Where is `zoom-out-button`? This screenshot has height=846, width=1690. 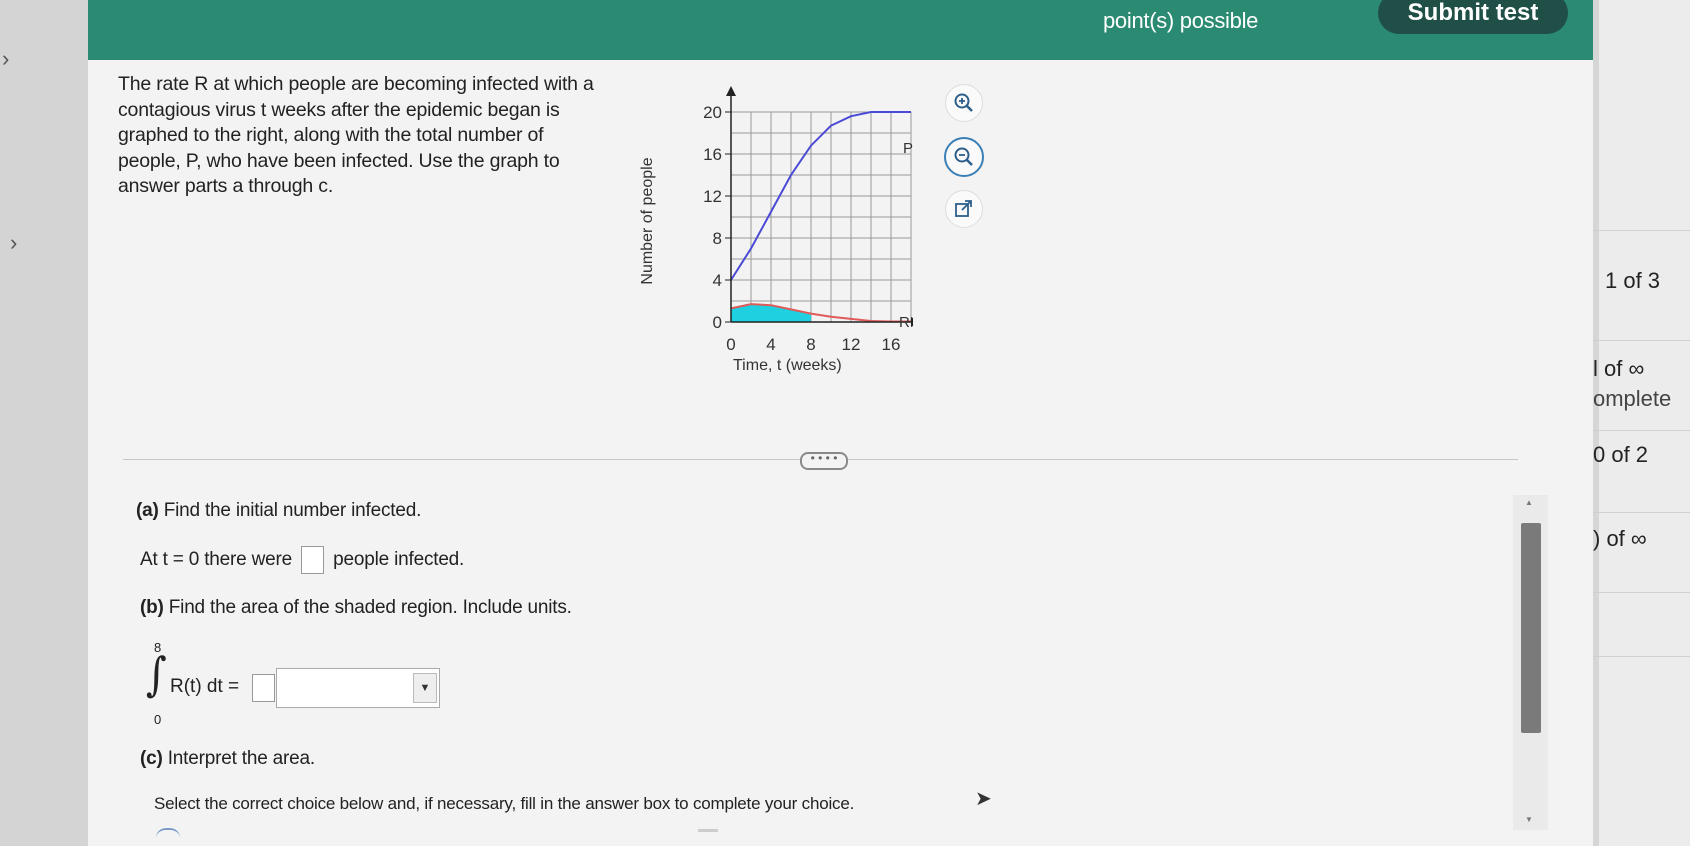 zoom-out-button is located at coordinates (964, 157).